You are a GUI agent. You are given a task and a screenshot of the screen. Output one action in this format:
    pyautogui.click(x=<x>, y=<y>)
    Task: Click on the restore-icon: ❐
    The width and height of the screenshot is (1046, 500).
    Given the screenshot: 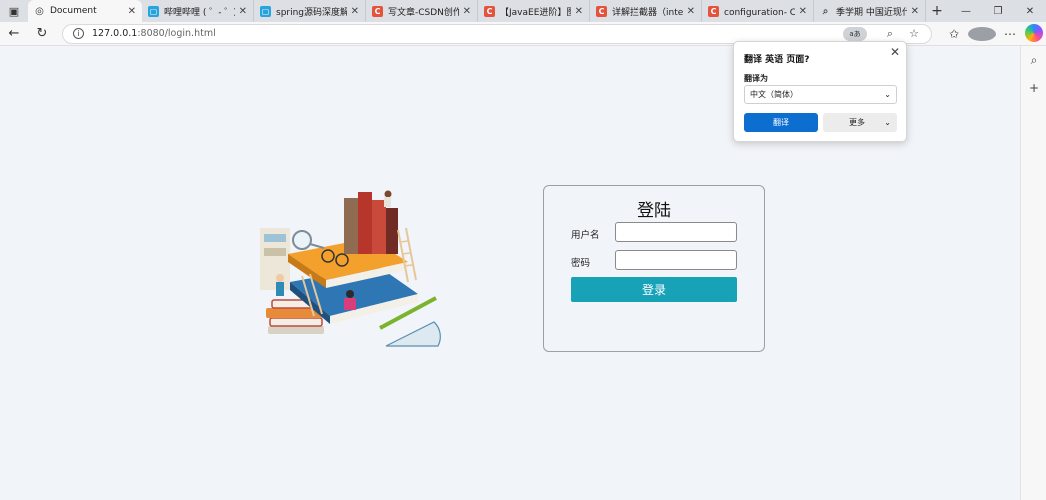 What is the action you would take?
    pyautogui.click(x=998, y=11)
    